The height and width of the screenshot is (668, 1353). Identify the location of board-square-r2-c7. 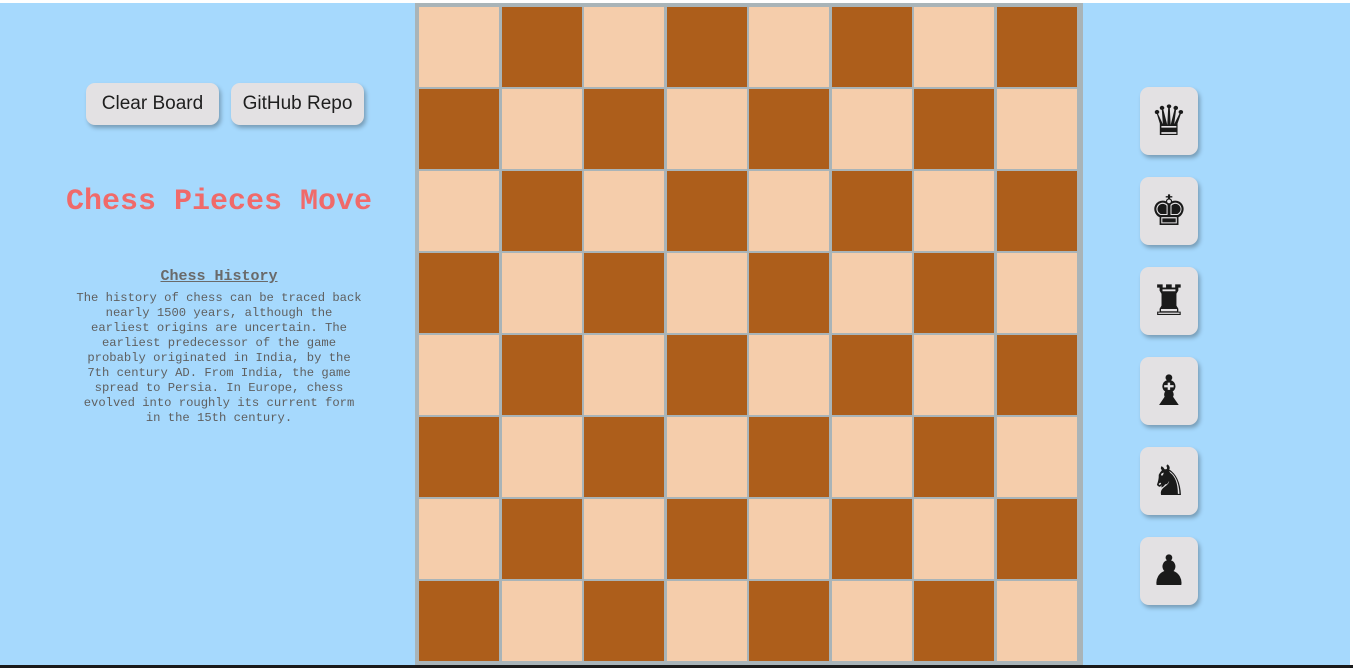
(954, 129).